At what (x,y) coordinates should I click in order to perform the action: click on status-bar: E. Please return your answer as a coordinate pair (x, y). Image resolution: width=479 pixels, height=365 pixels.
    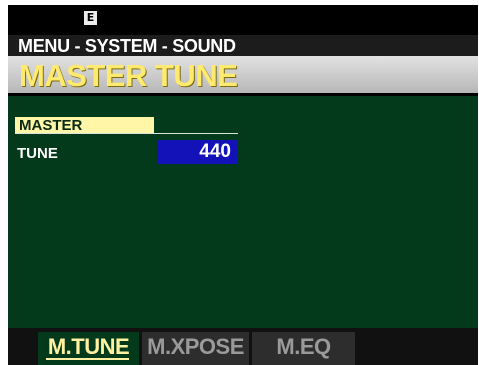
    Looking at the image, I should click on (243, 20).